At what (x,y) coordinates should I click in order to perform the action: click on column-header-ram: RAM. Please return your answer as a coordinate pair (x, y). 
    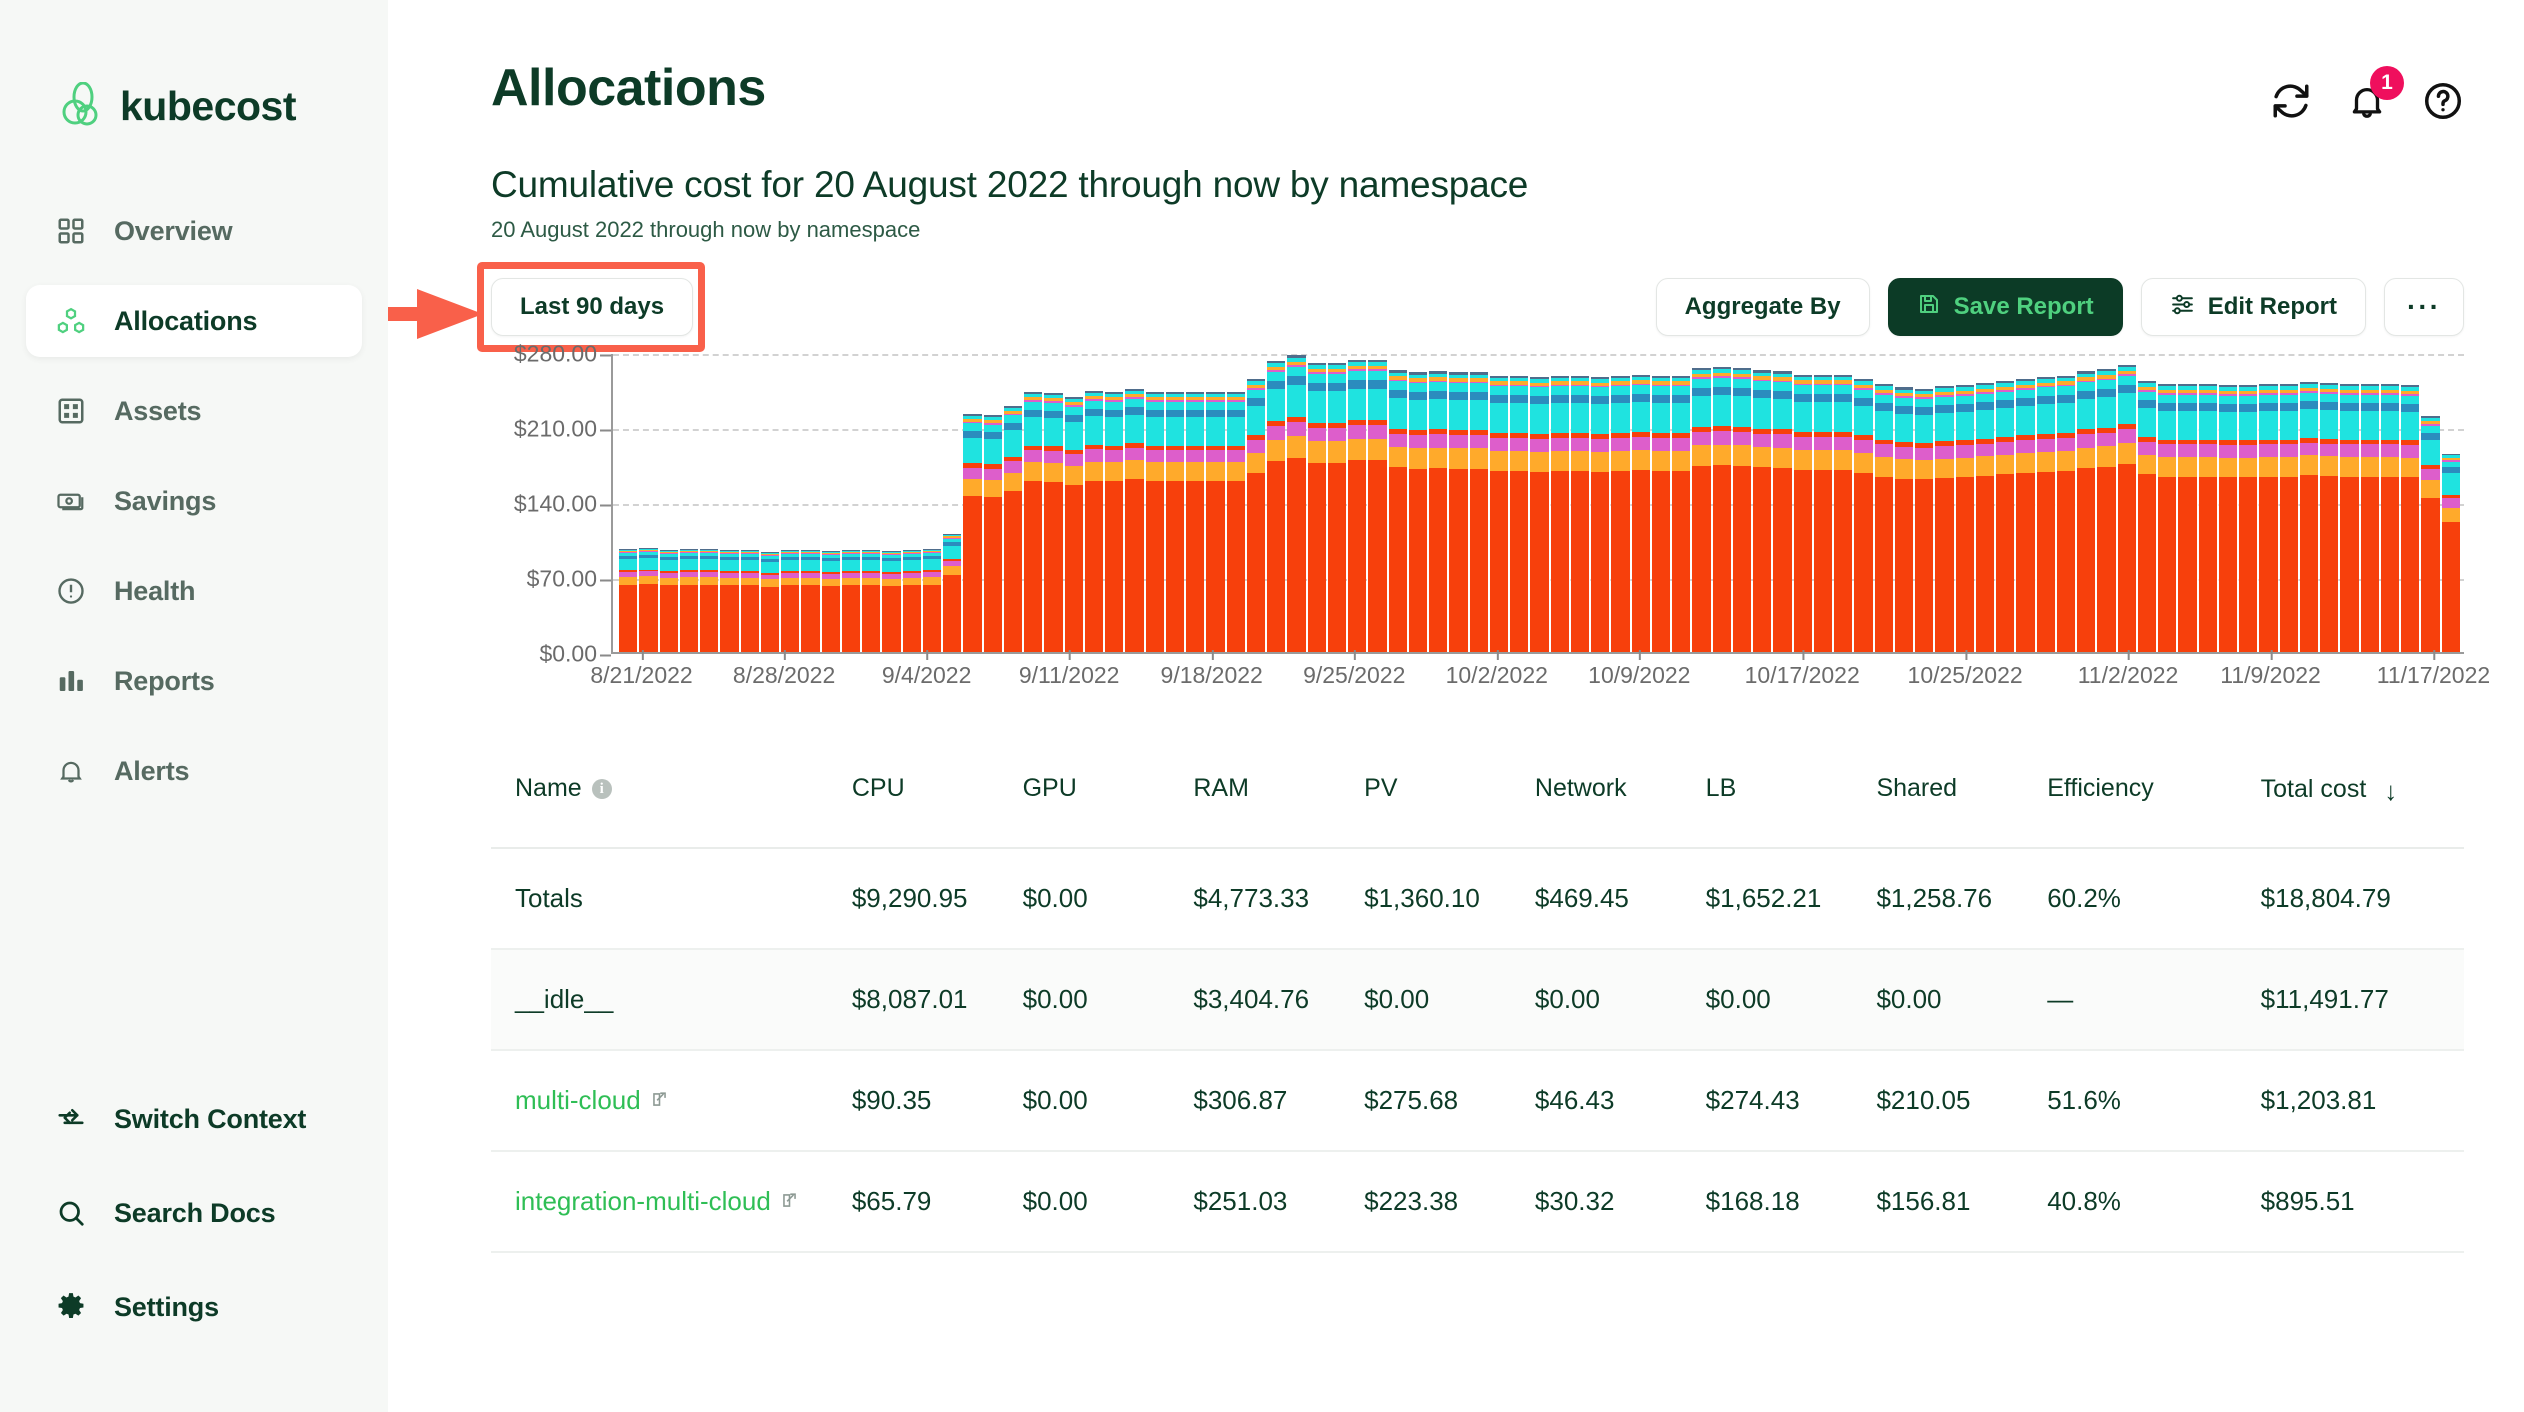
    Looking at the image, I should click on (1279, 798).